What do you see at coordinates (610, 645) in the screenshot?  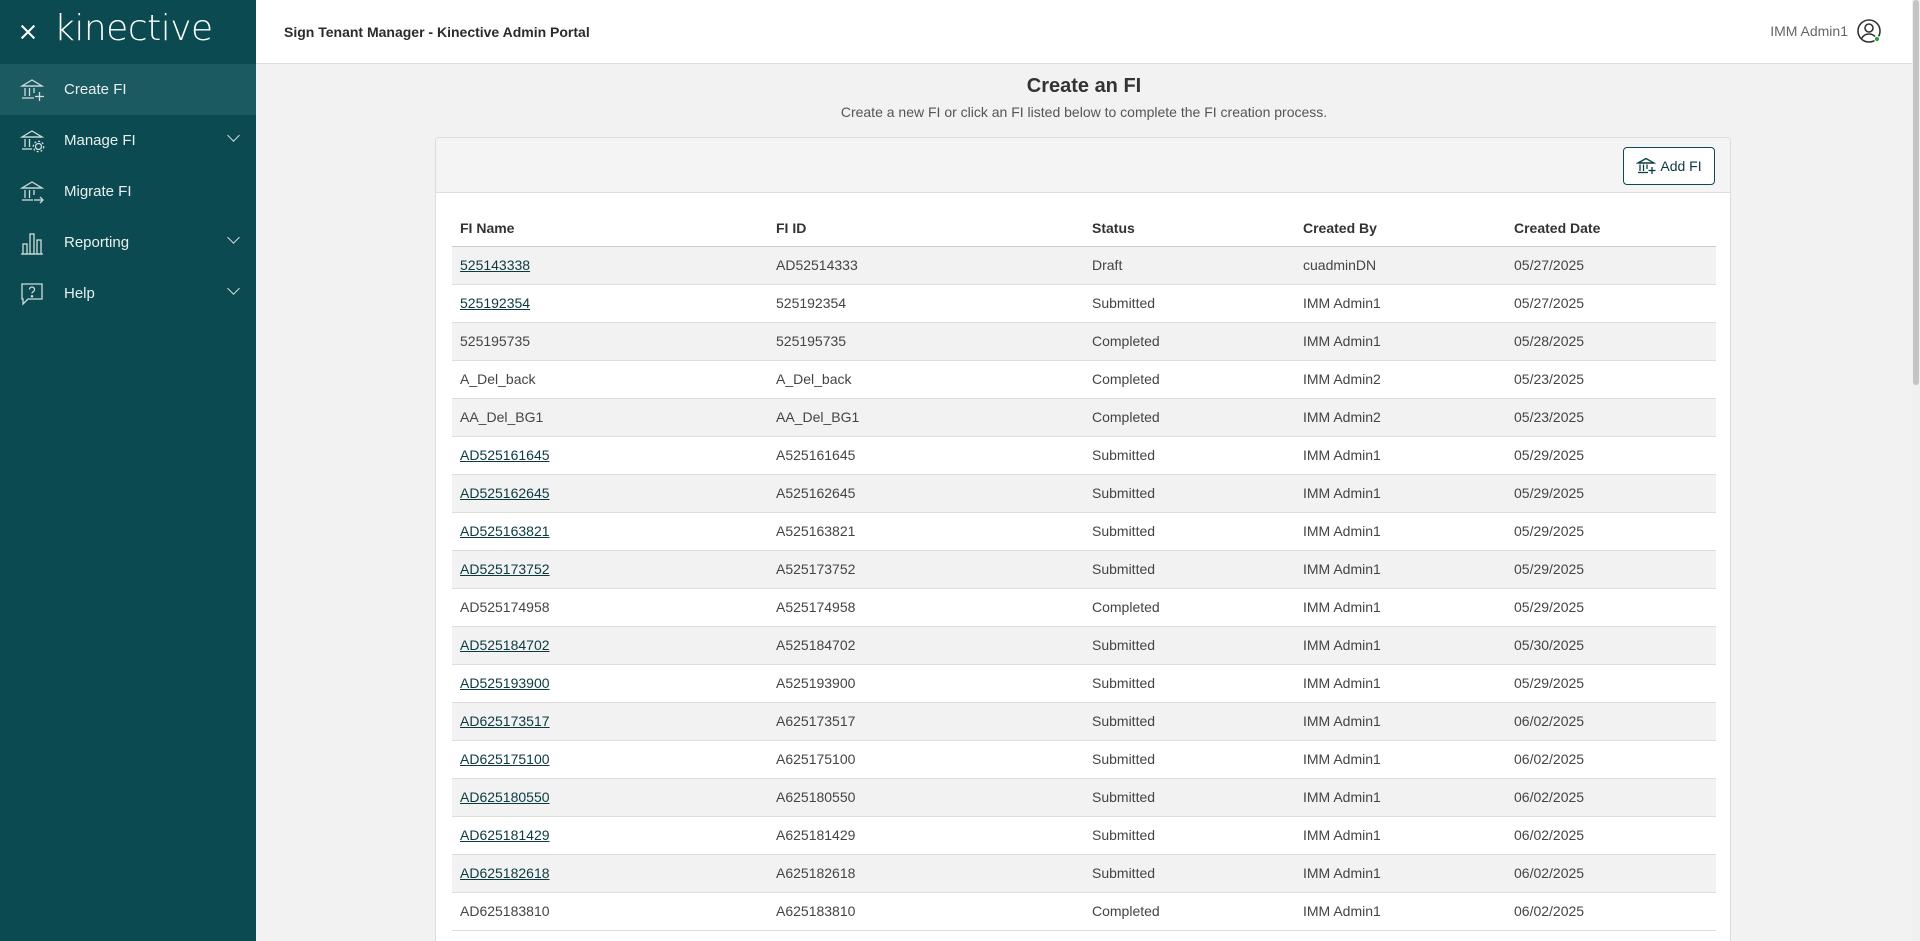 I see `cell-fi-name: AD525184702` at bounding box center [610, 645].